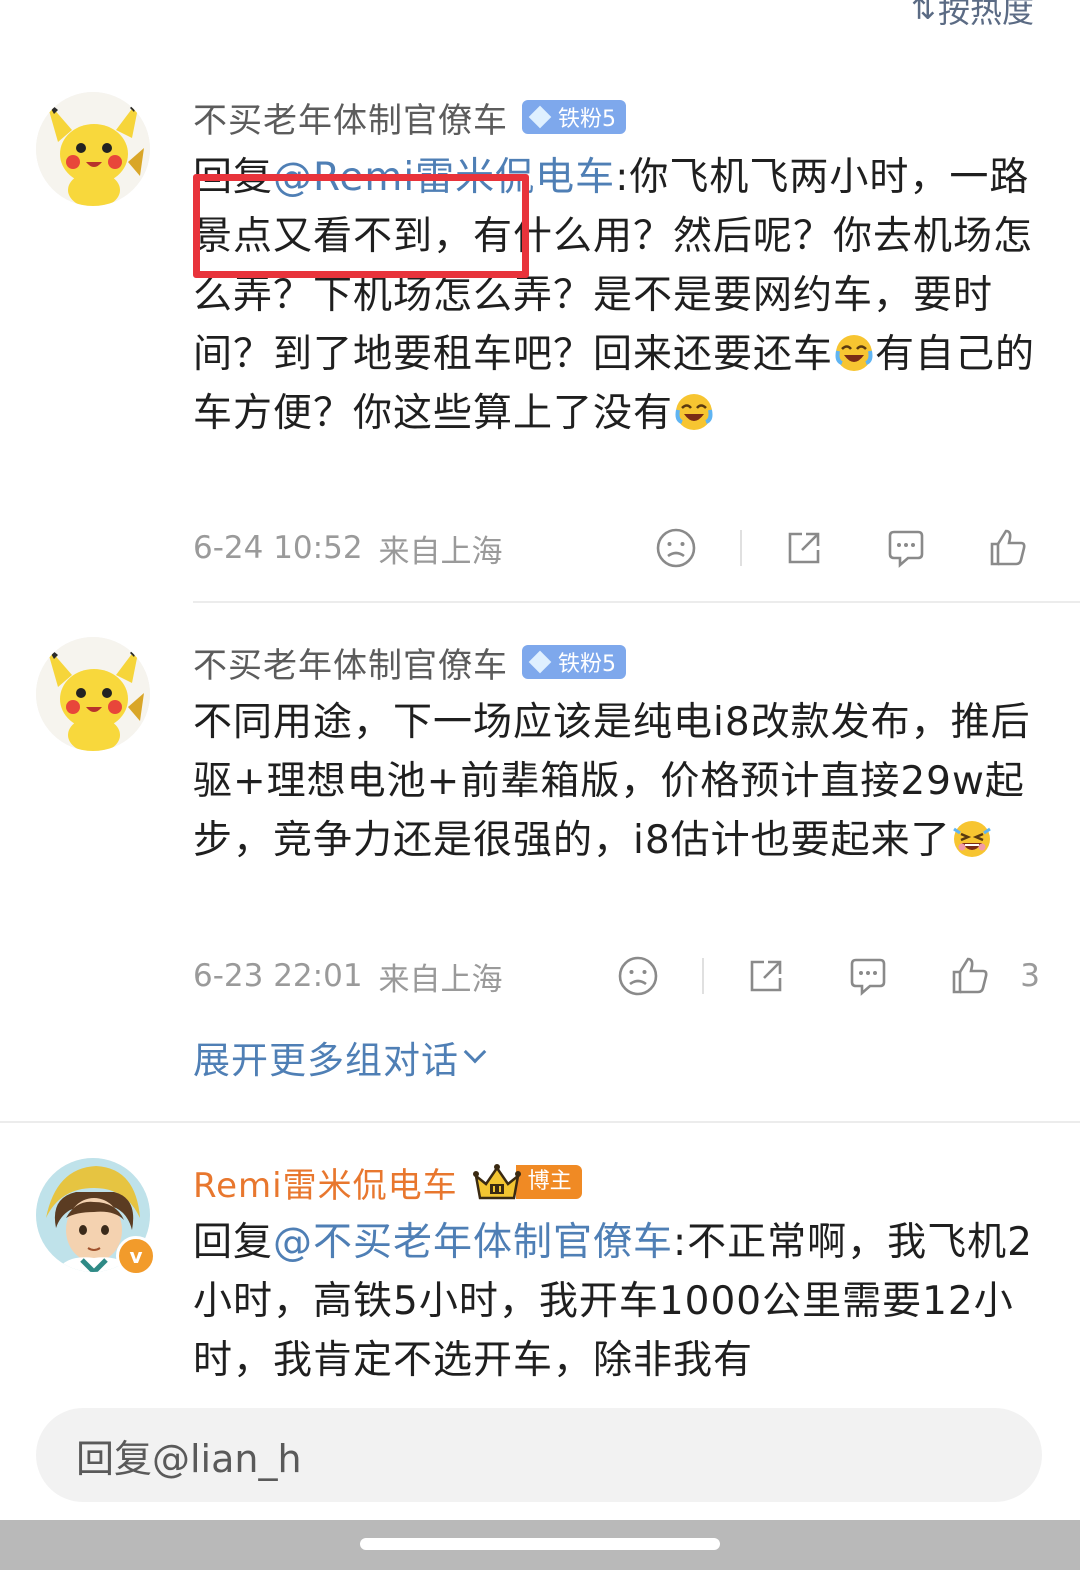 This screenshot has width=1080, height=1570. Describe the element at coordinates (326, 1060) in the screenshot. I see `expand-link-label: 展开更多组对话` at that location.